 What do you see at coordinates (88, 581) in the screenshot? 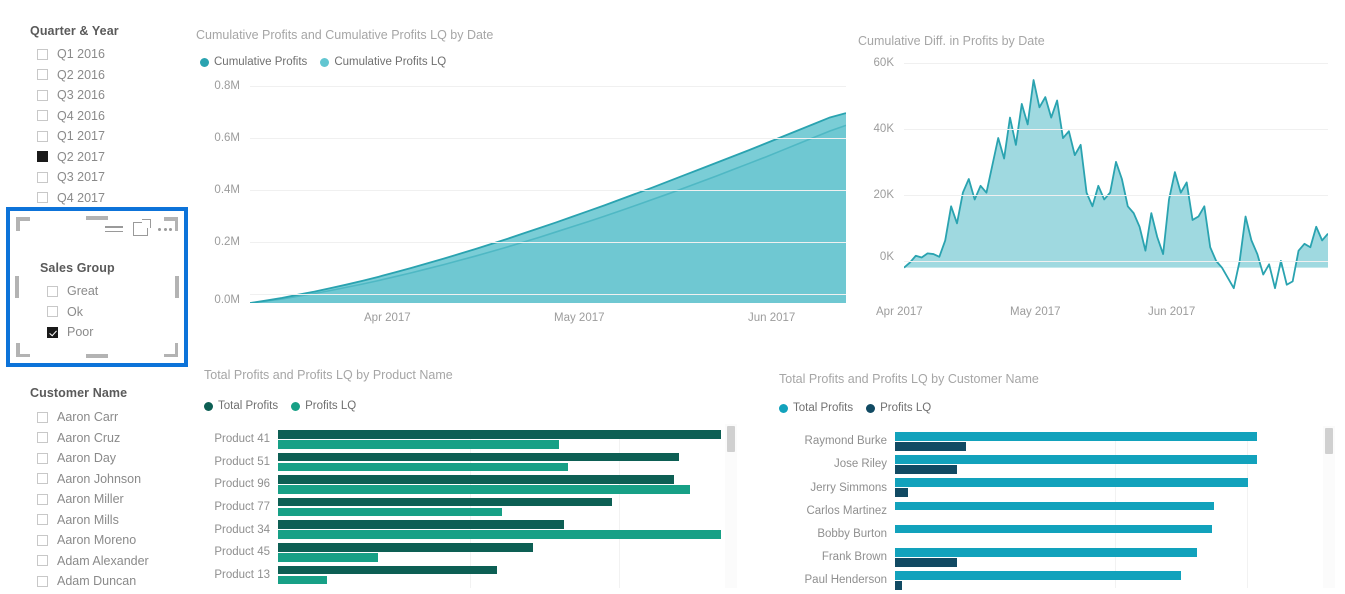
I see `slicer-item-adam-duncan: Adam Duncan` at bounding box center [88, 581].